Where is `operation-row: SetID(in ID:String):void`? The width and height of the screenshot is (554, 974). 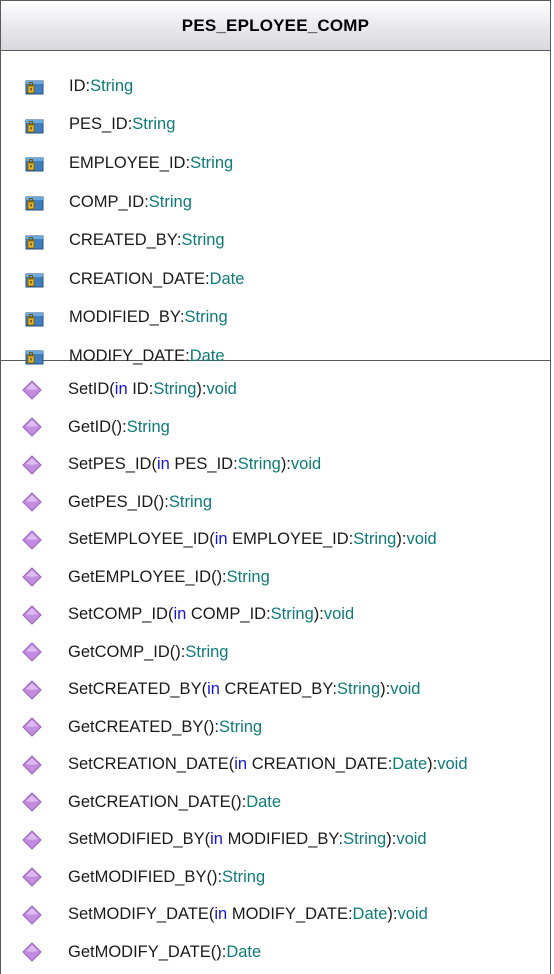 operation-row: SetID(in ID:String):void is located at coordinates (275, 390).